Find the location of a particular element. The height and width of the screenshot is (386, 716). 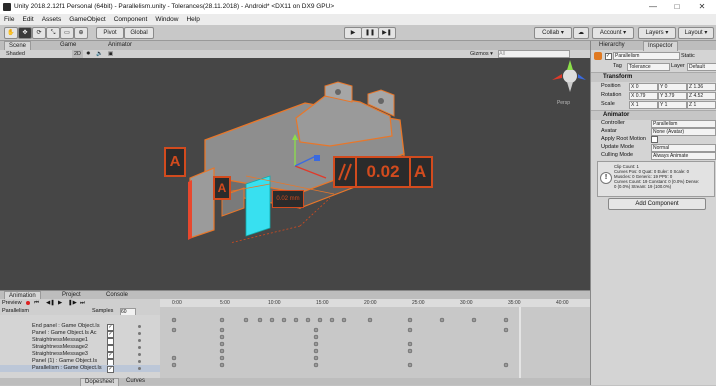

list-item: StraightnessMessage1 is located at coordinates (80, 341).